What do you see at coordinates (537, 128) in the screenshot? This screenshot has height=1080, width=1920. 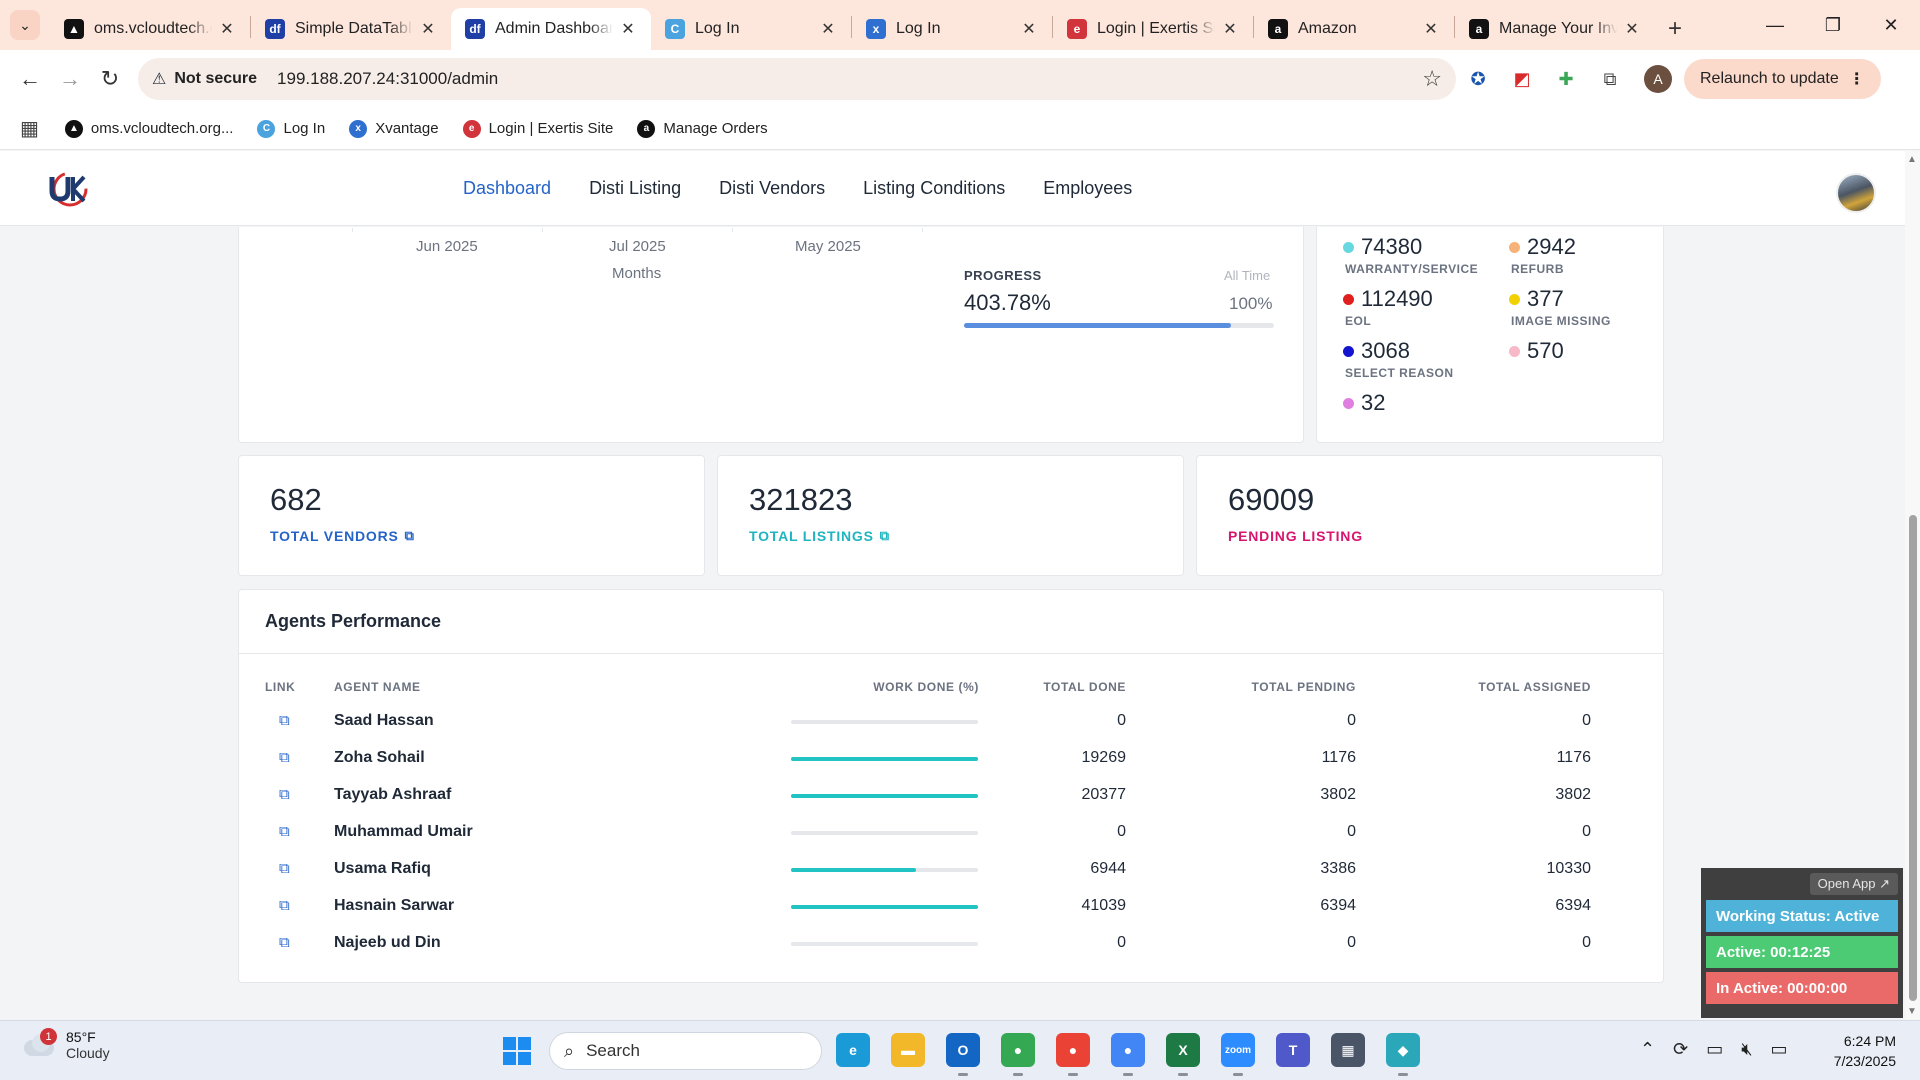 I see `bookmark-item: e Login | Exertis Site` at bounding box center [537, 128].